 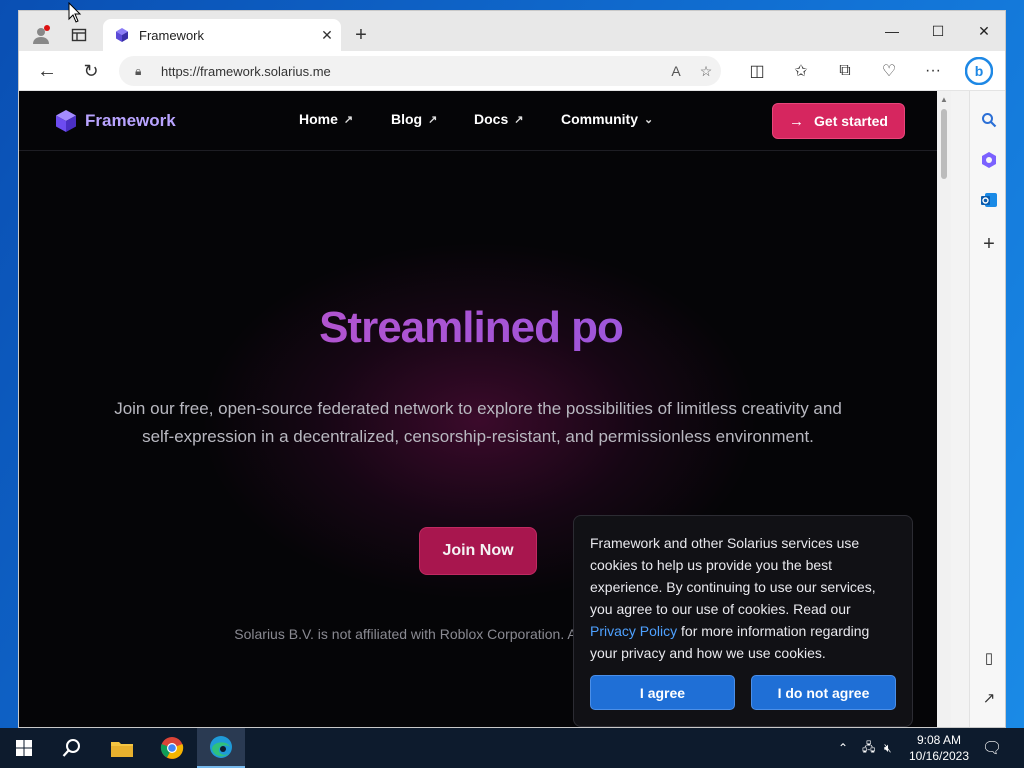 I want to click on favorites-icon: ✩, so click(x=801, y=71).